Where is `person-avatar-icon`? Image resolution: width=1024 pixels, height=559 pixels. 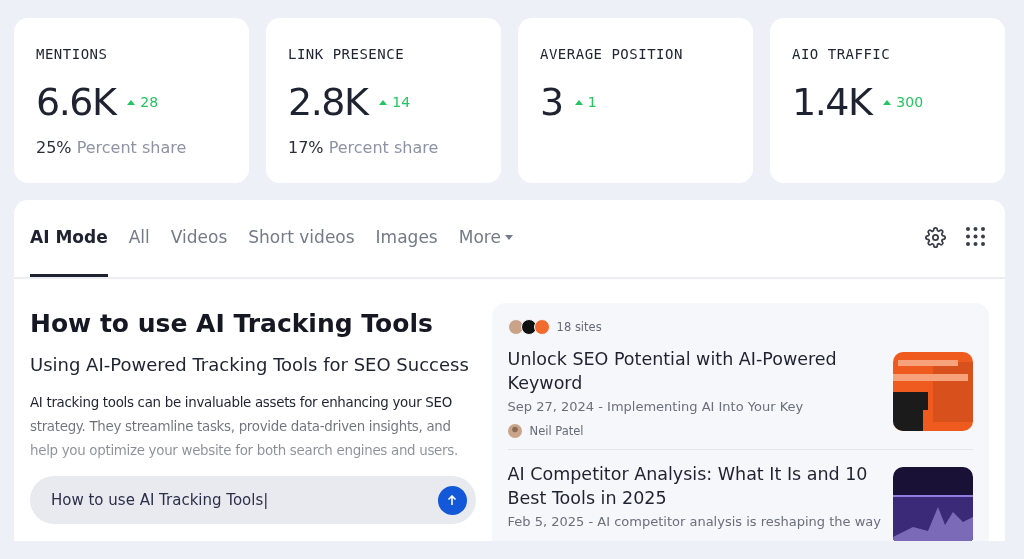 person-avatar-icon is located at coordinates (514, 431).